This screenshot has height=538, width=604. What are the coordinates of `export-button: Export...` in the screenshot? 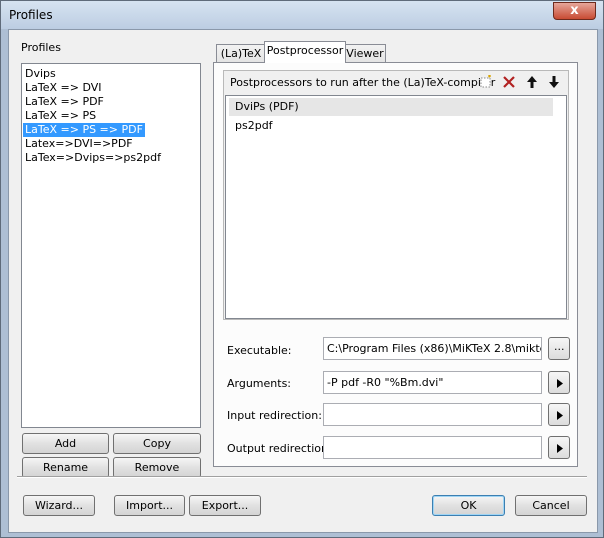 It's located at (225, 505).